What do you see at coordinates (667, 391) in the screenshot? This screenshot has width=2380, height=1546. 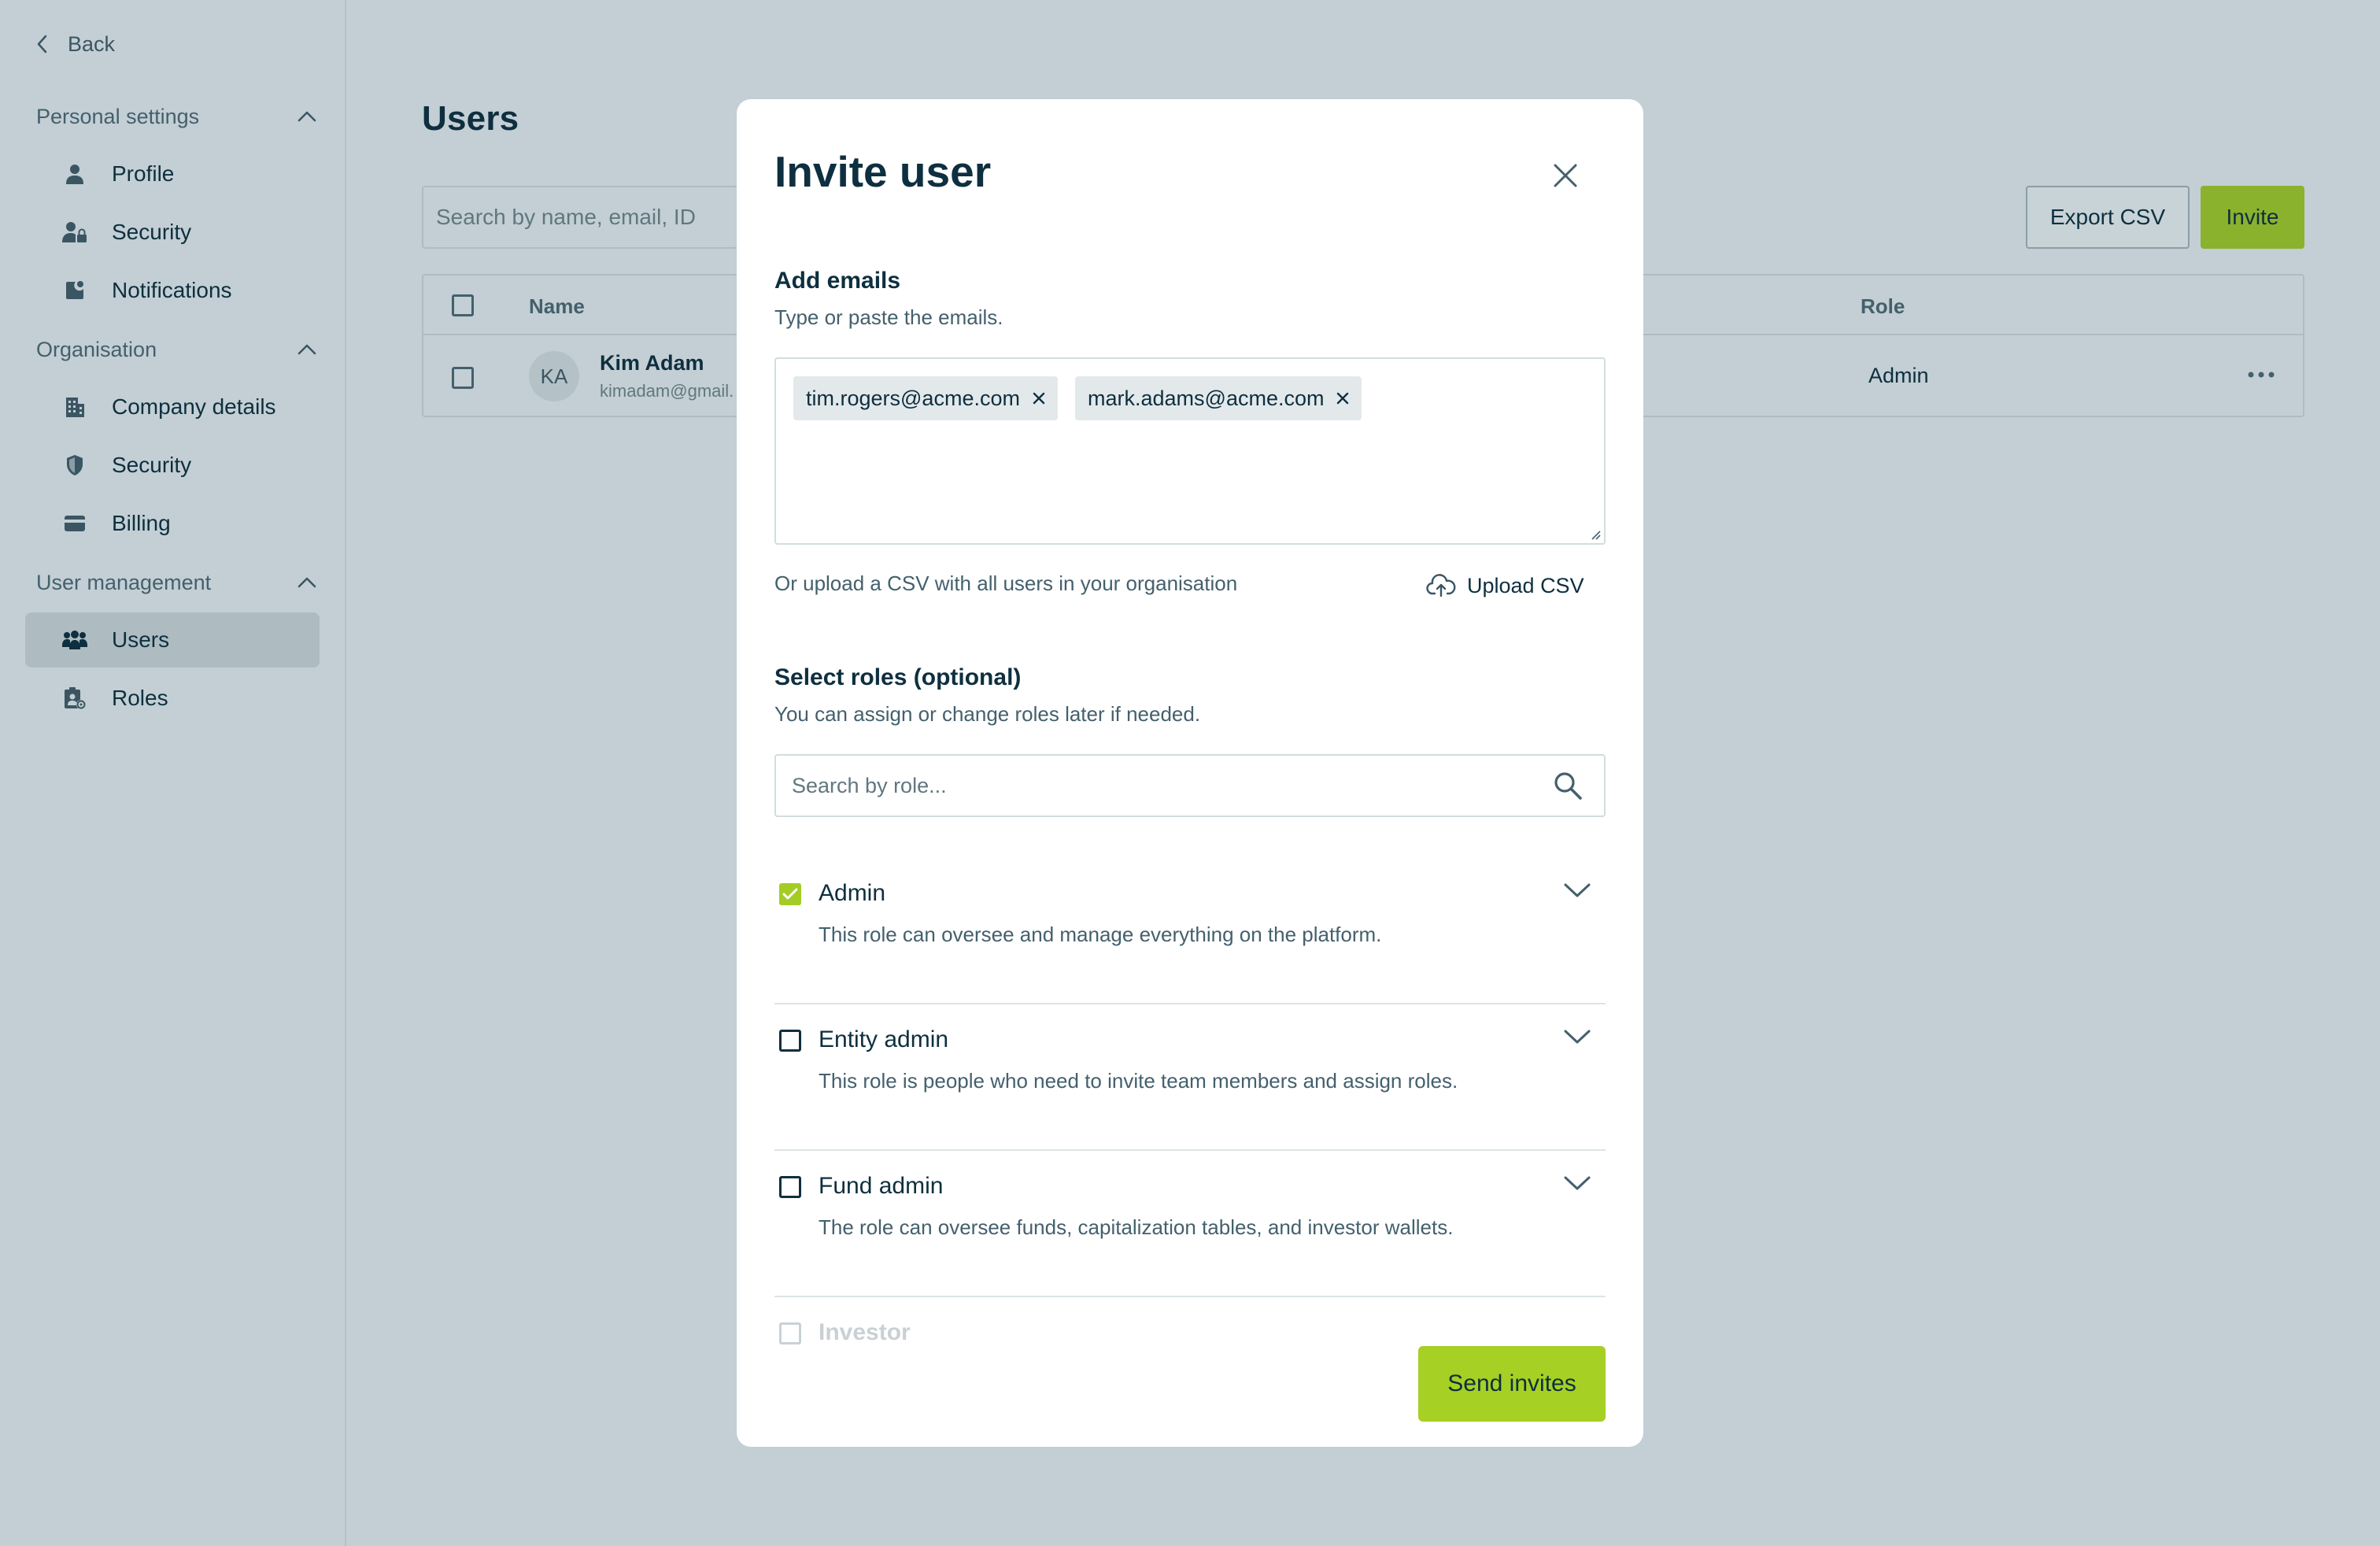 I see `user-email: kimadam@gmail.` at bounding box center [667, 391].